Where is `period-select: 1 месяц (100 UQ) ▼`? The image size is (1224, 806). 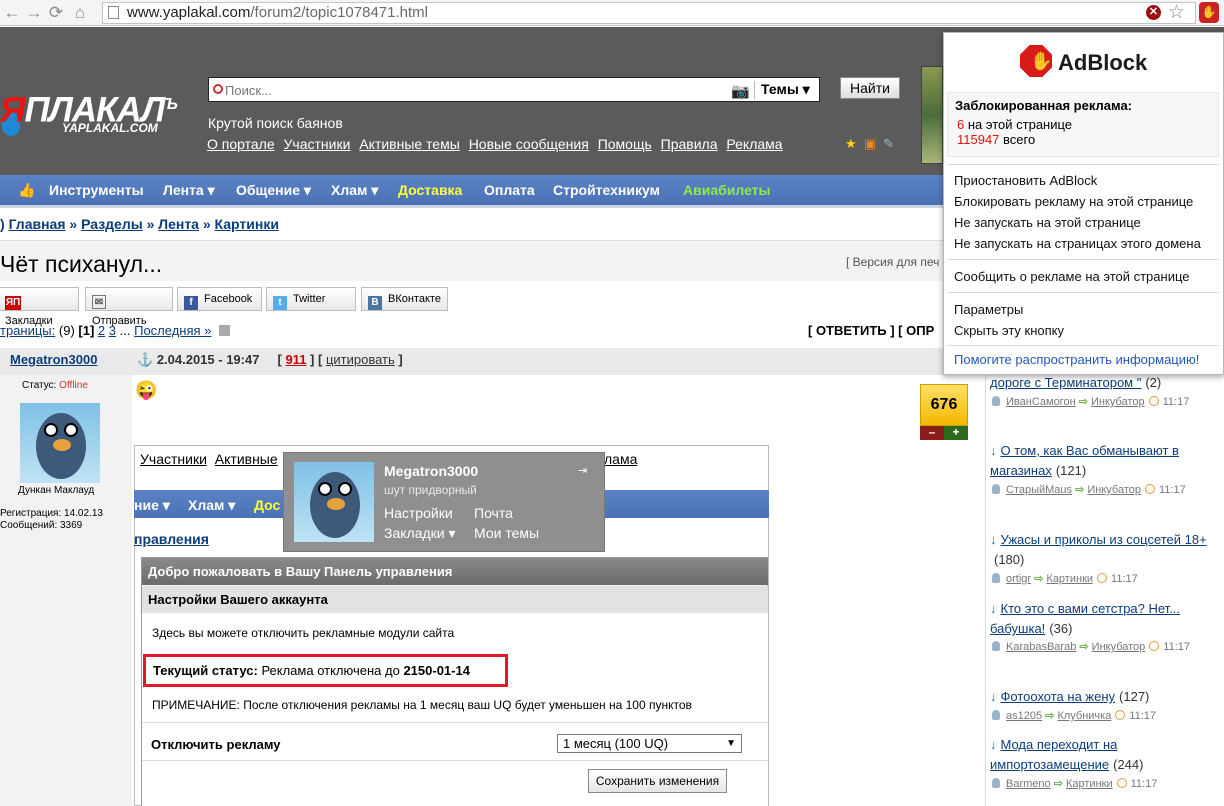
period-select: 1 месяц (100 UQ) ▼ is located at coordinates (649, 743).